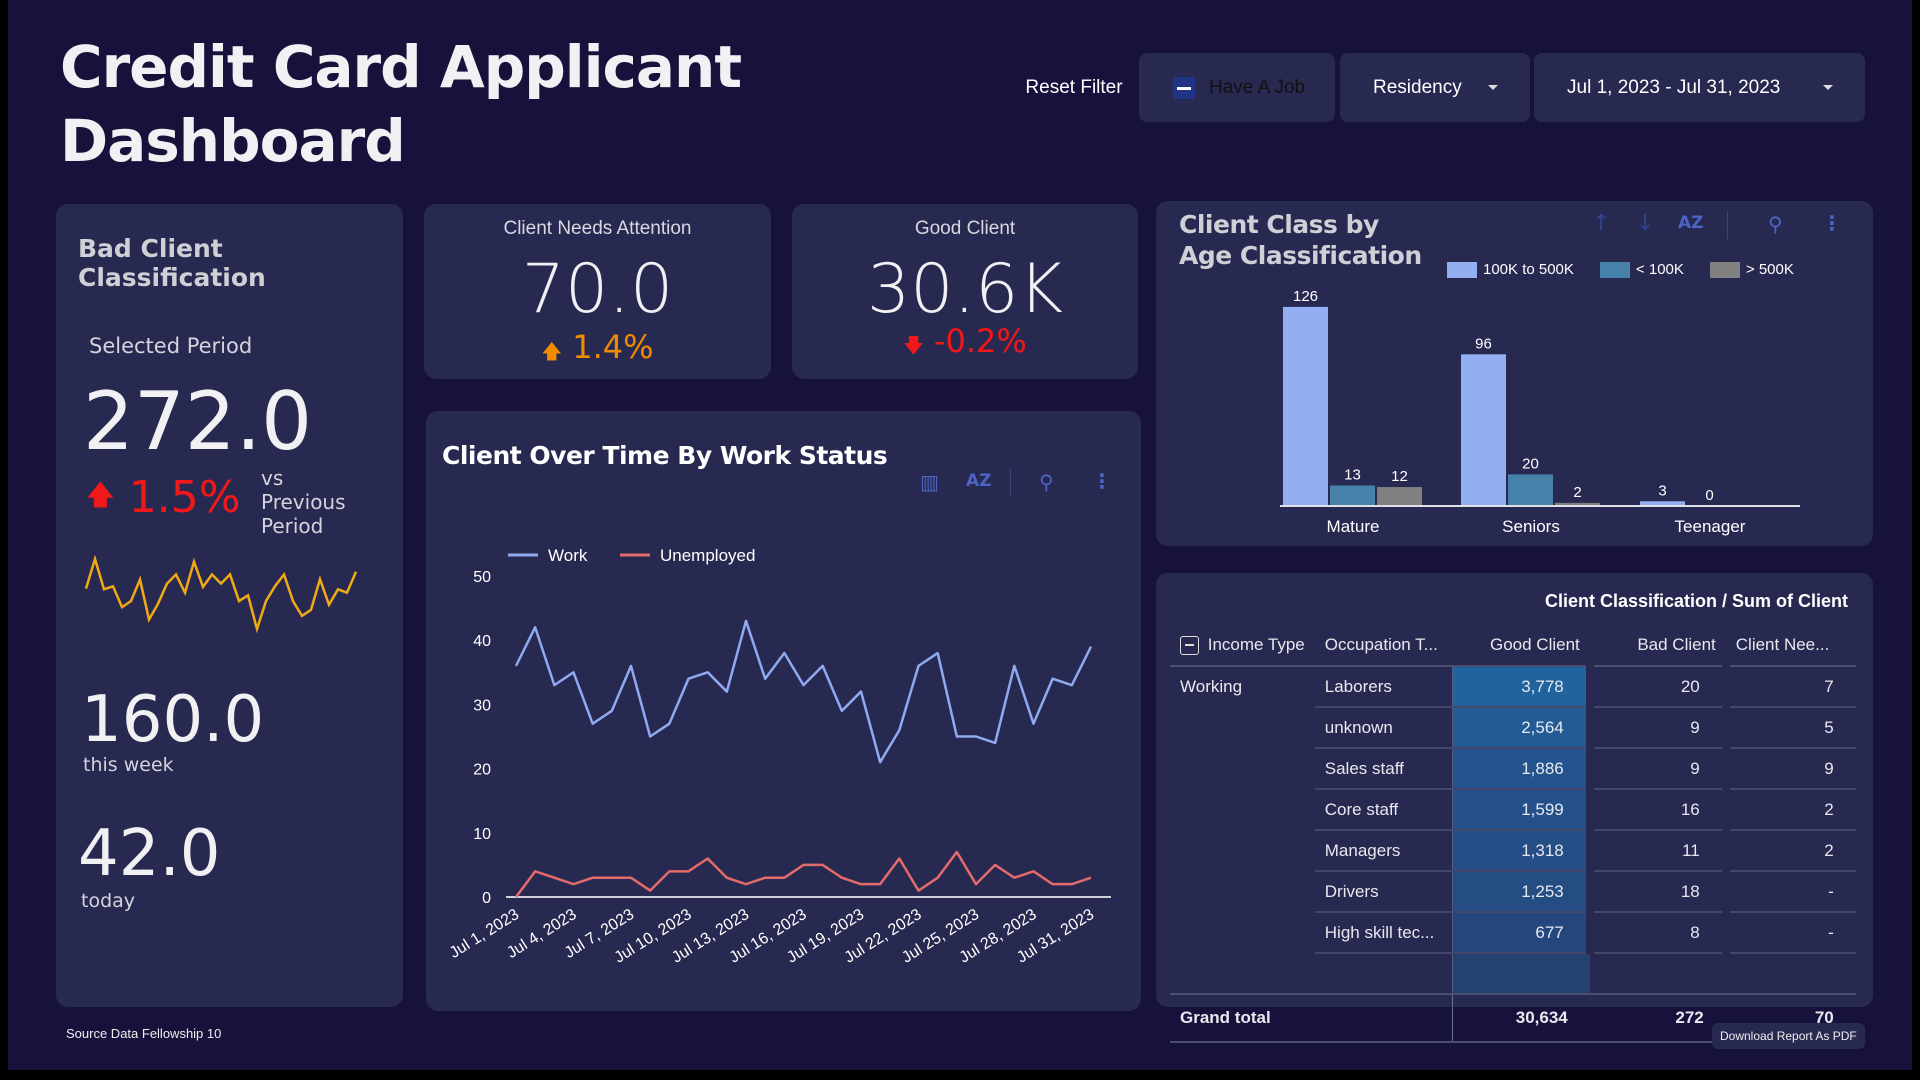 The image size is (1920, 1080). What do you see at coordinates (1513, 851) in the screenshot?
I see `table-row: Managers 1,318 11 2` at bounding box center [1513, 851].